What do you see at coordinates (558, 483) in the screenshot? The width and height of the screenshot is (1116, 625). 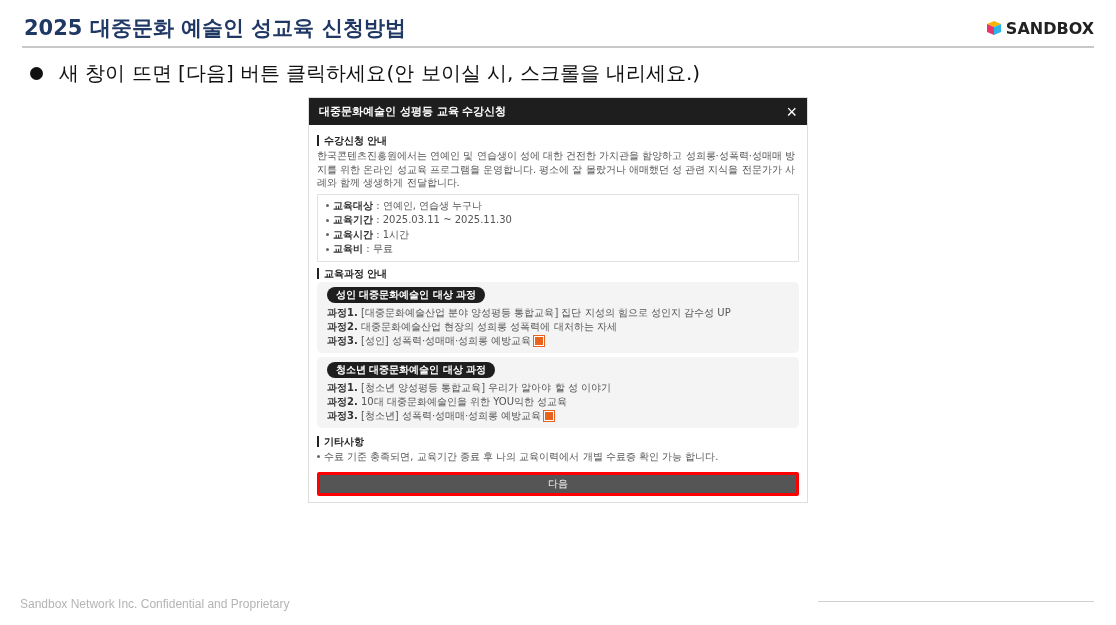 I see `next-button: 다음` at bounding box center [558, 483].